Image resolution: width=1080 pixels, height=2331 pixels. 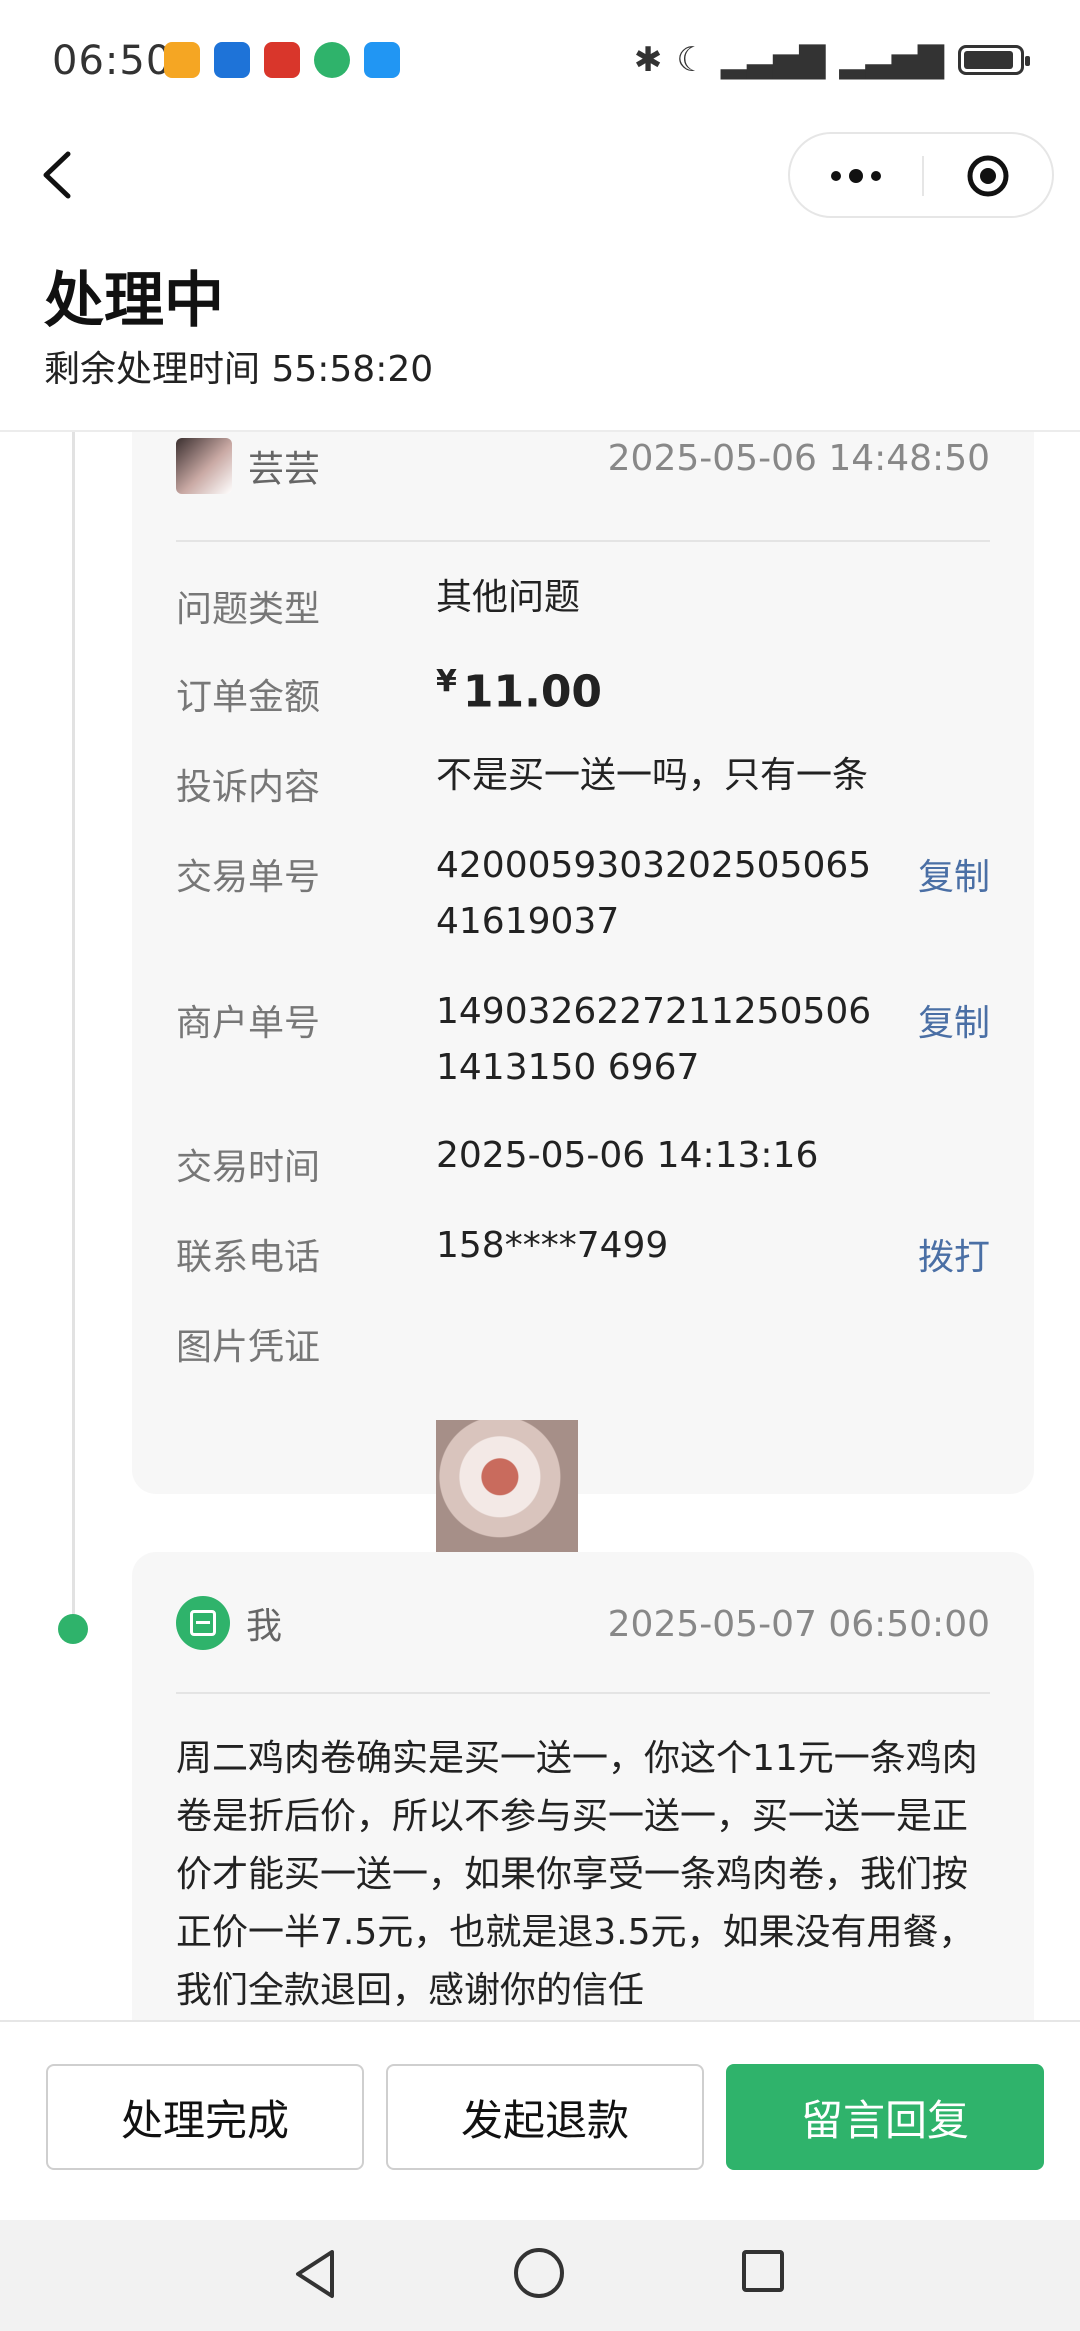 What do you see at coordinates (182, 60) in the screenshot?
I see `weibo-icon` at bounding box center [182, 60].